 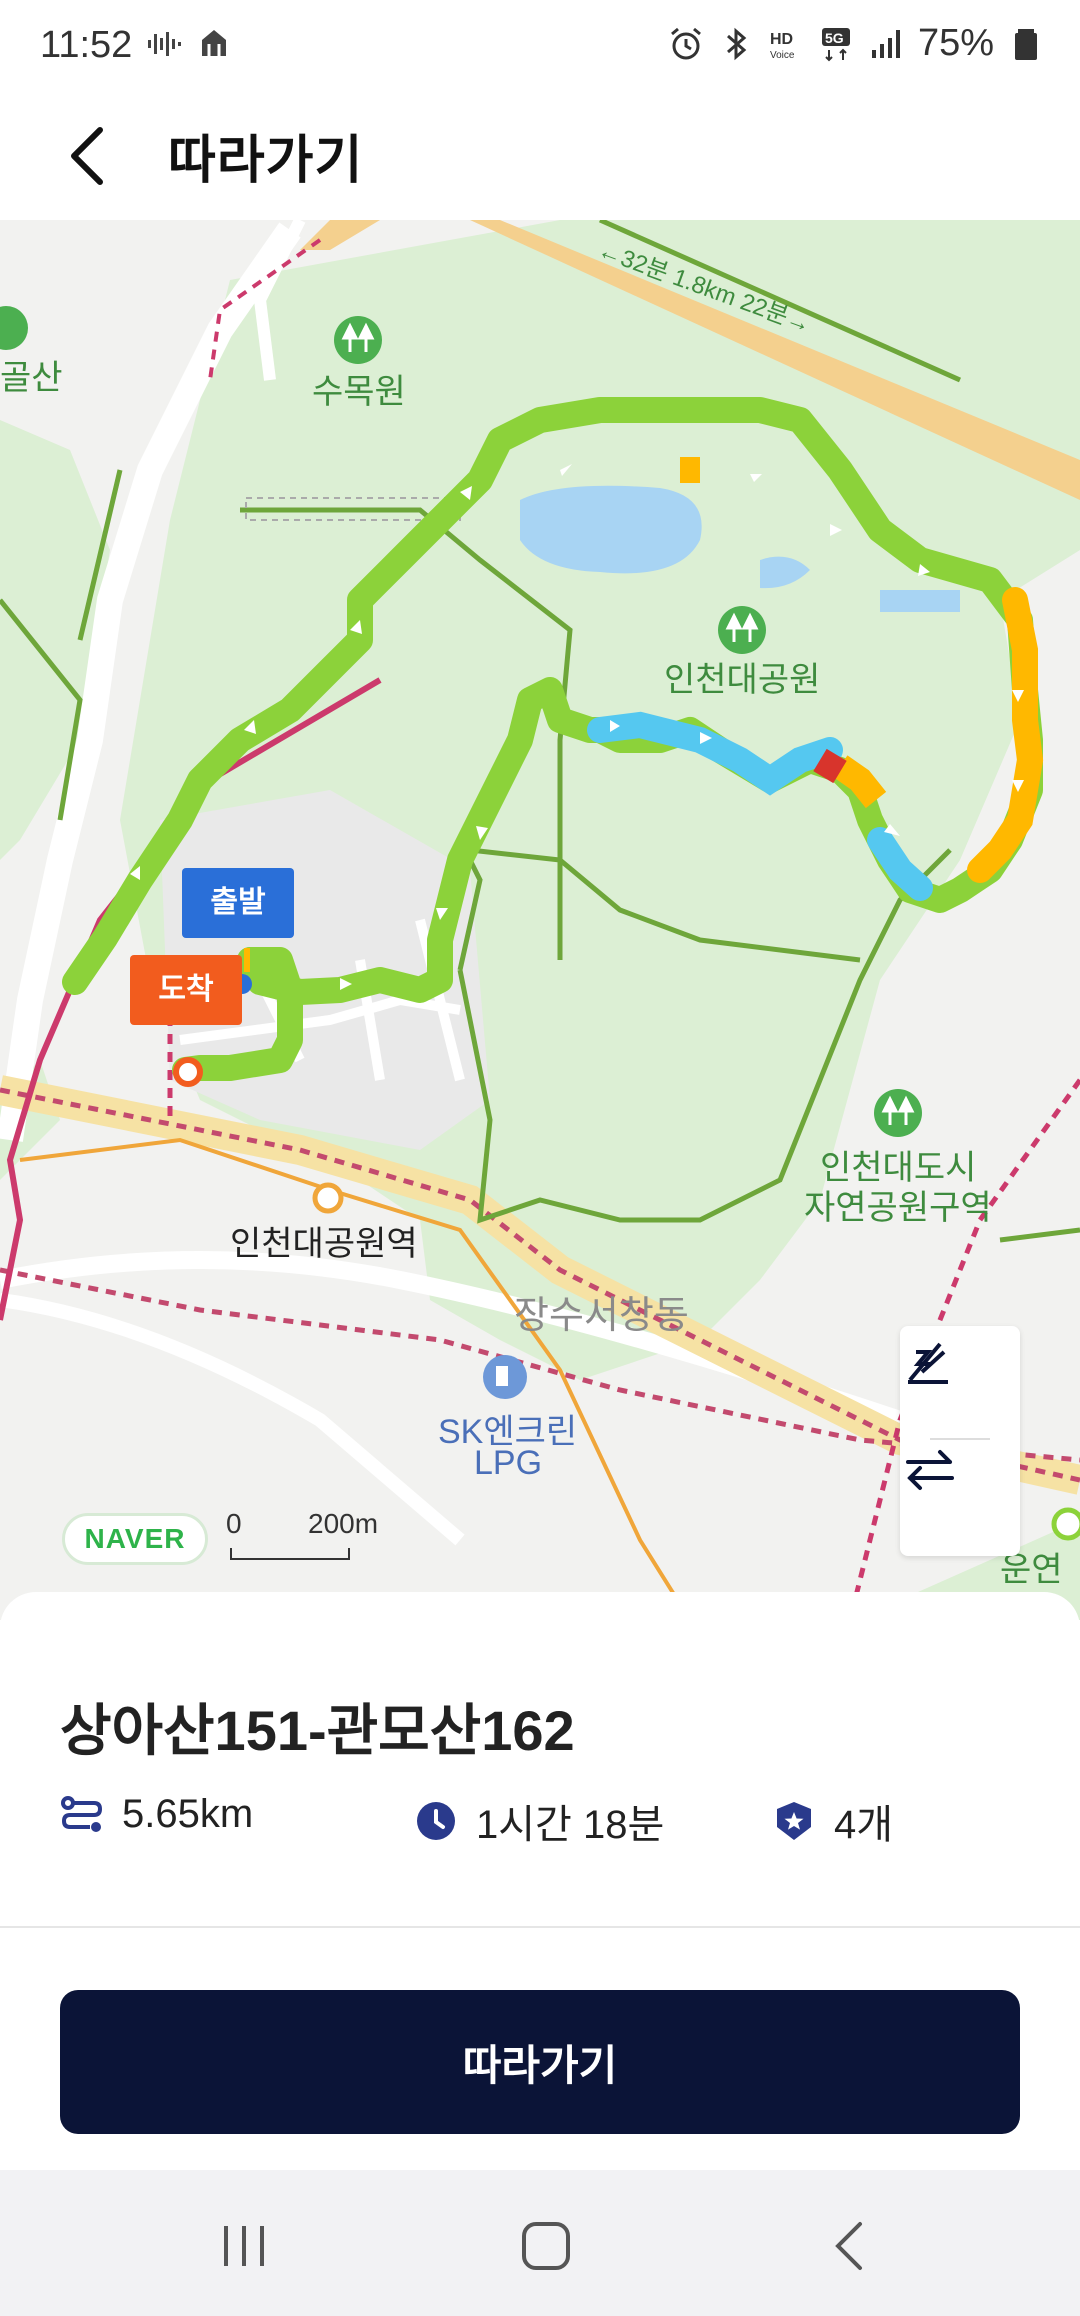 What do you see at coordinates (960, 1386) in the screenshot?
I see `elevation-toggle-button` at bounding box center [960, 1386].